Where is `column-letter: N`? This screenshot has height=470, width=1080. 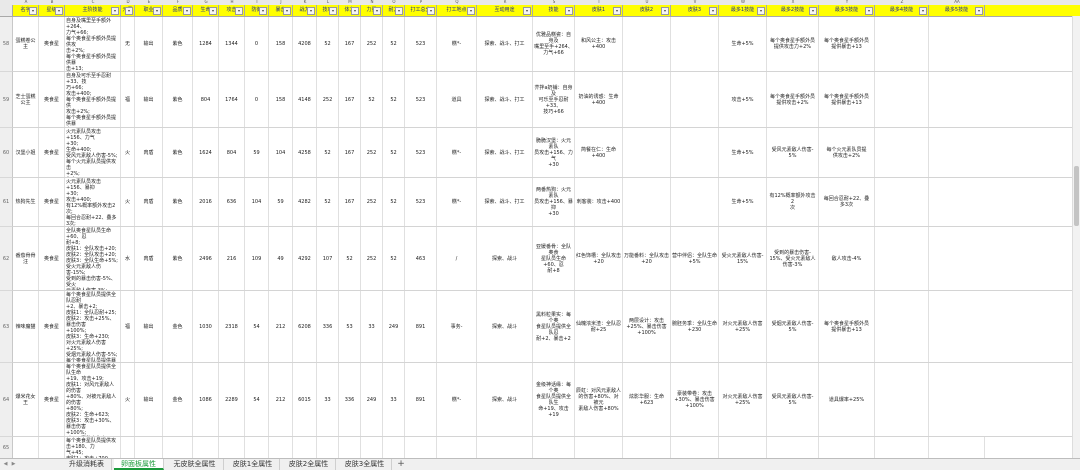
column-letter: N is located at coordinates (372, 2).